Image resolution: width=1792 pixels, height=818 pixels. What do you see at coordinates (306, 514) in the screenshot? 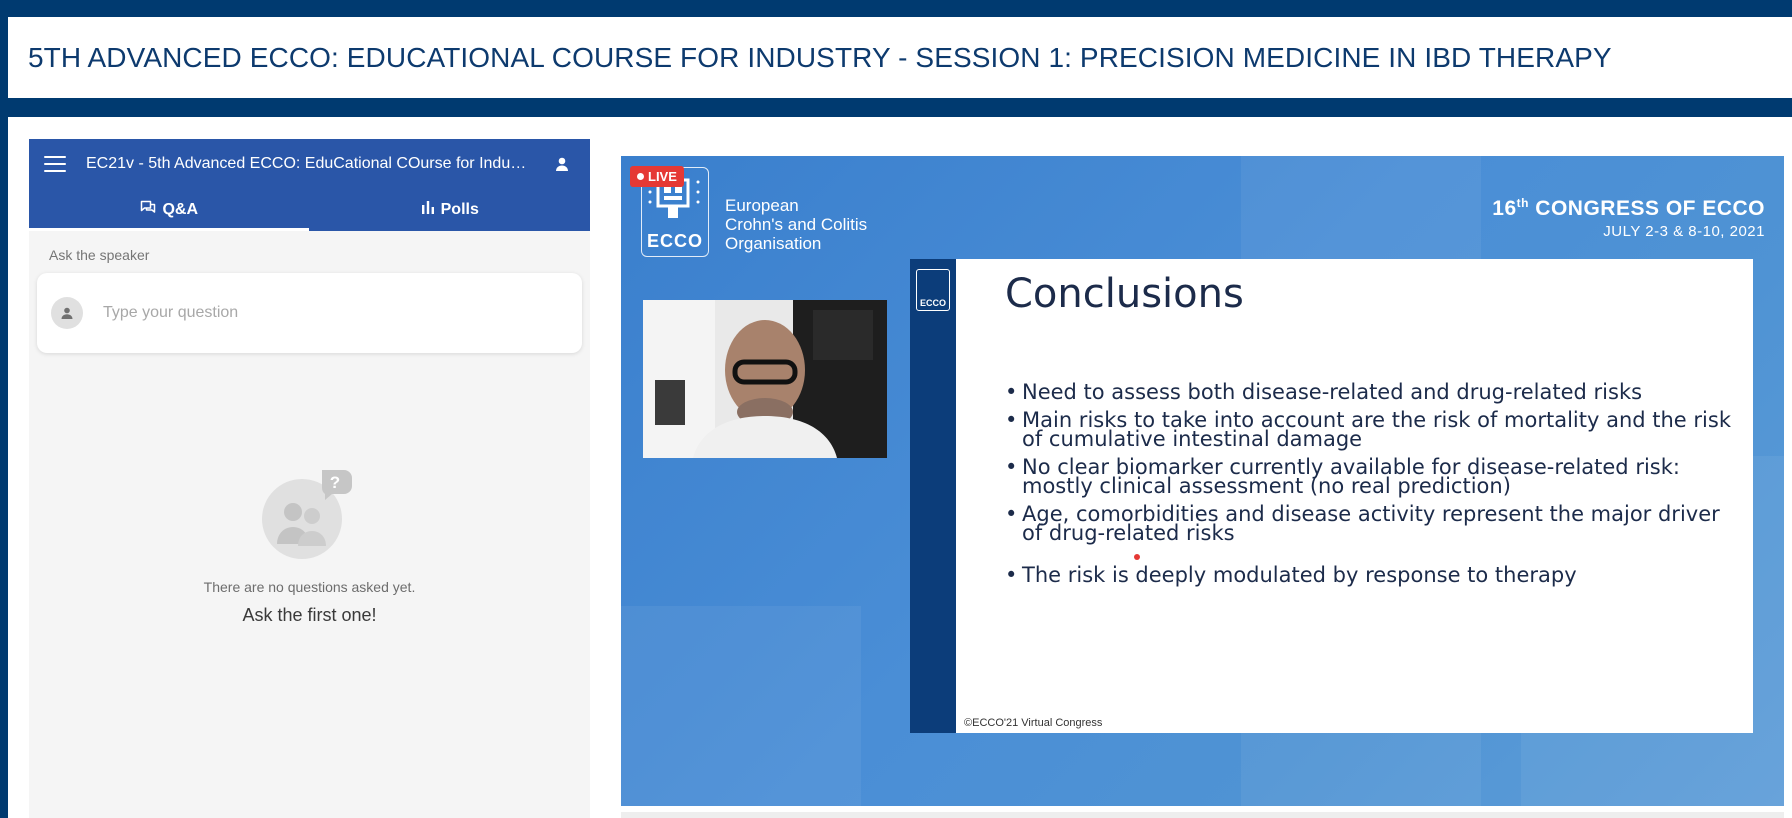
I see `people-question-icon: ?` at bounding box center [306, 514].